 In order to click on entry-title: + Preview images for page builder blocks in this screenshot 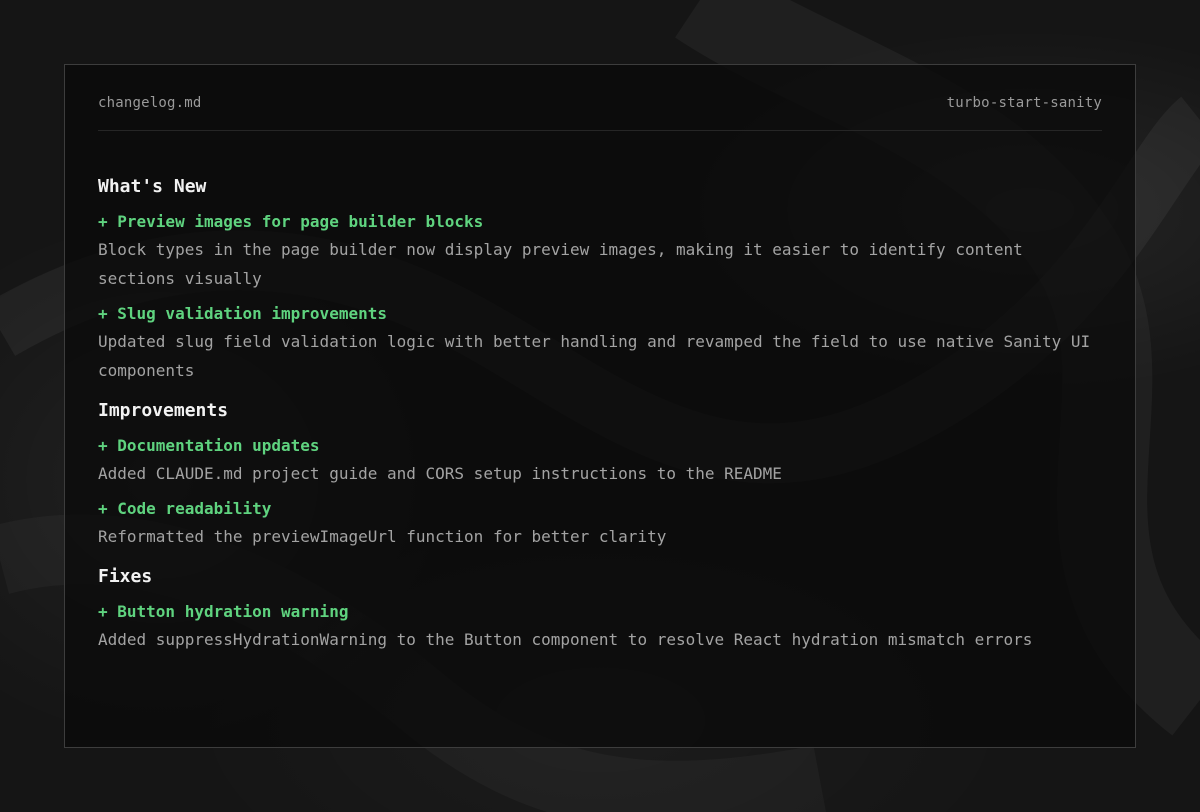, I will do `click(291, 221)`.